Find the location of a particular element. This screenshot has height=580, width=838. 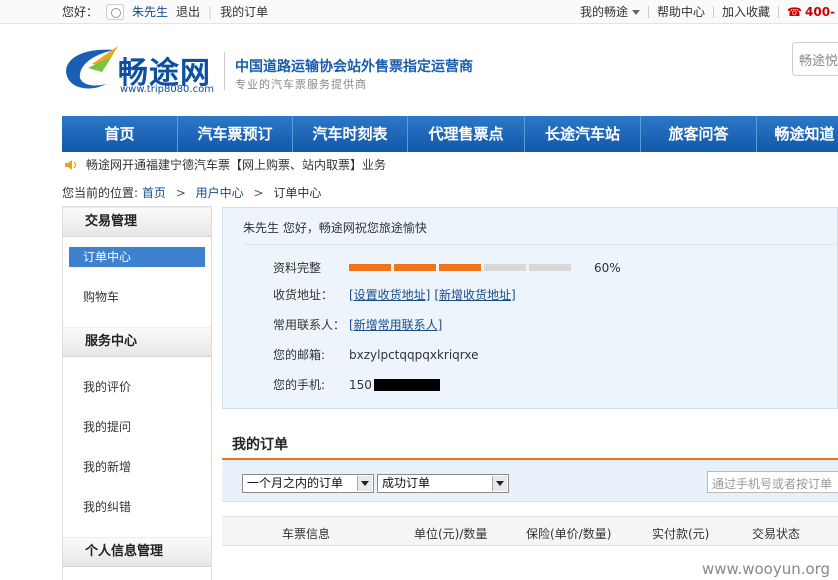

header-search-input: 畅途悦 is located at coordinates (815, 59).